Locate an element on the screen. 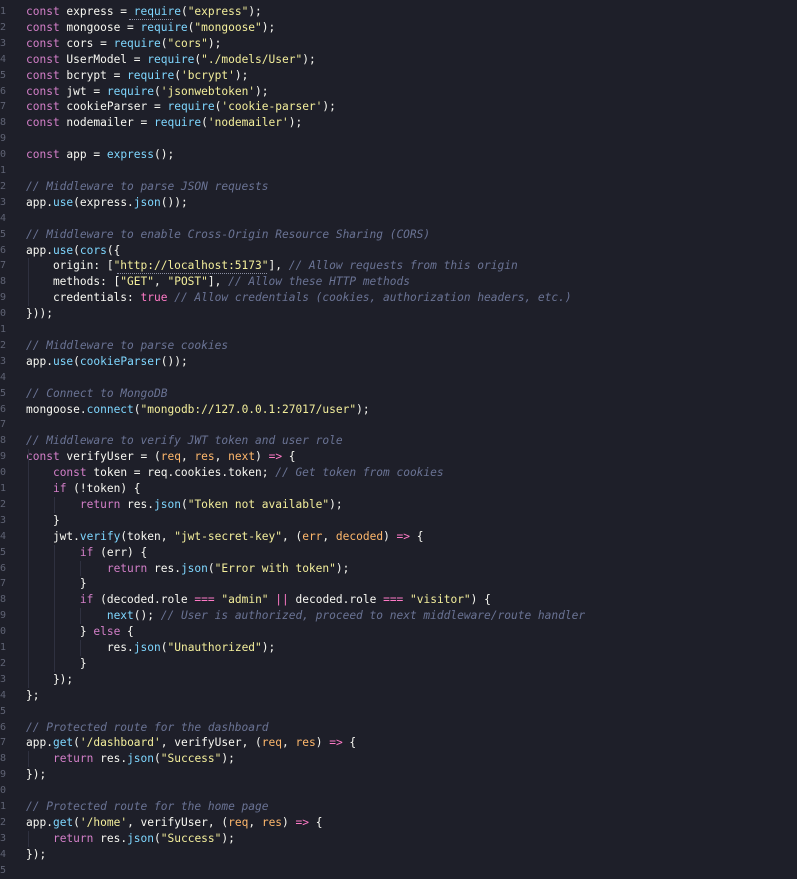  code-line: app.use(express.json()); is located at coordinates (107, 203).